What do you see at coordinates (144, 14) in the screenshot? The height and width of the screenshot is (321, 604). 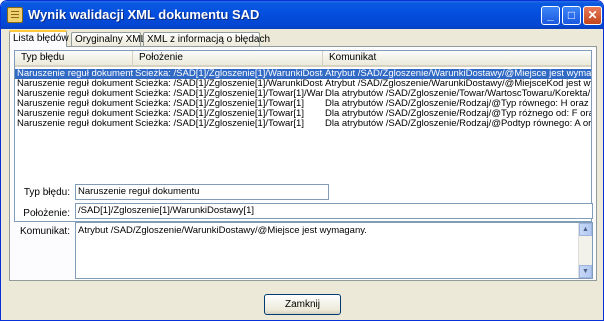 I see `window-title: Wynik walidacji XML dokumentu SAD` at bounding box center [144, 14].